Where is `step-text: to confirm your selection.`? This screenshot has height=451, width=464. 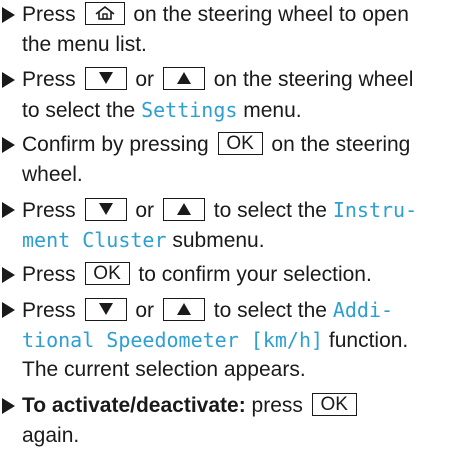
step-text: to confirm your selection. is located at coordinates (255, 274).